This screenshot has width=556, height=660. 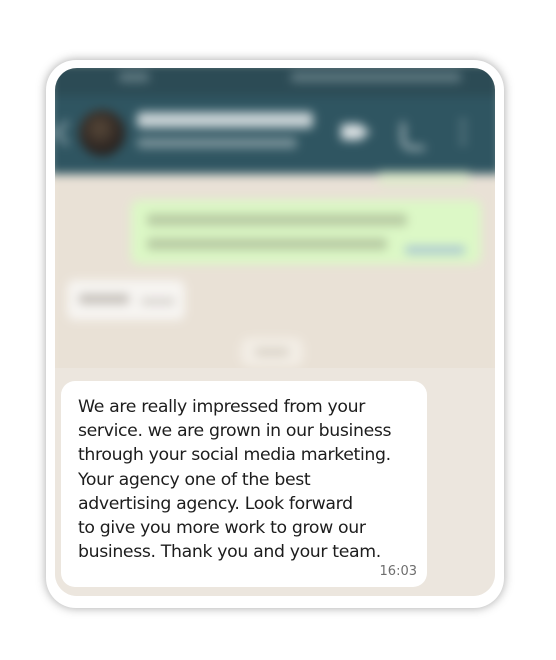 I want to click on incoming-message-time-blurred, so click(x=158, y=301).